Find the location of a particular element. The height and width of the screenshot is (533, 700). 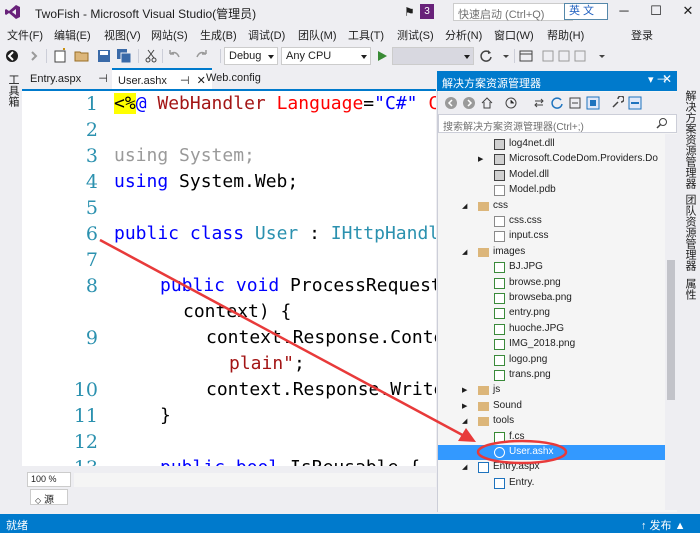

solution-configuration-select: Debug is located at coordinates (251, 56).